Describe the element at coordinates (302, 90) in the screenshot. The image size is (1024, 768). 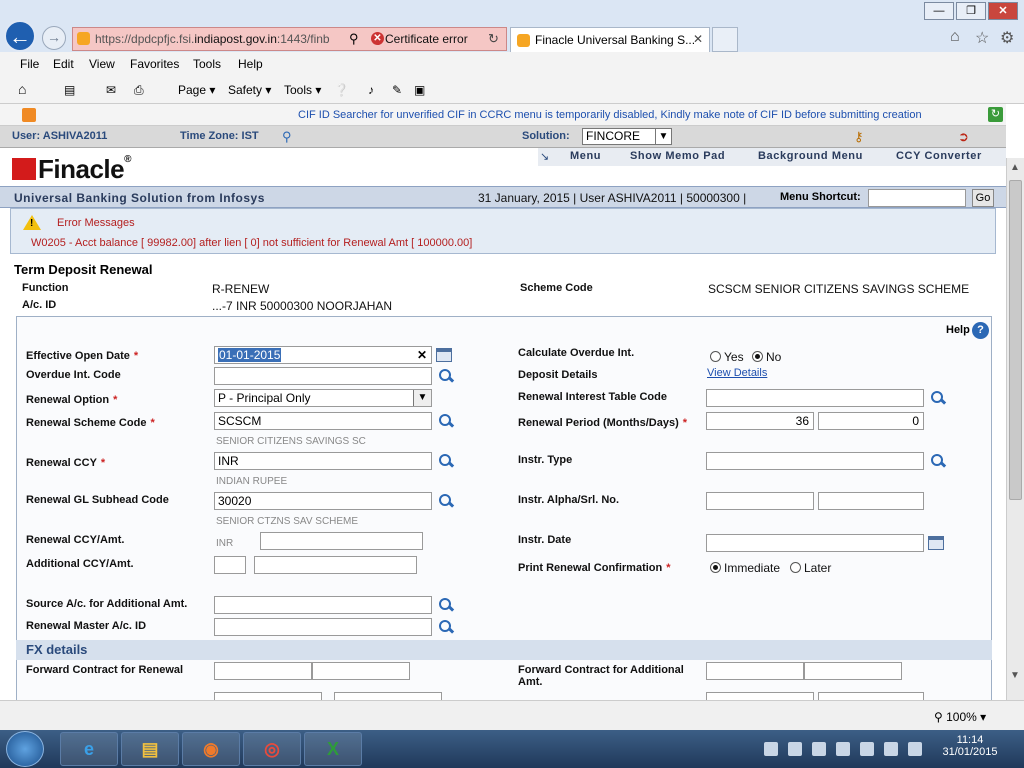
I see `tools-menu: Tools ▾` at that location.